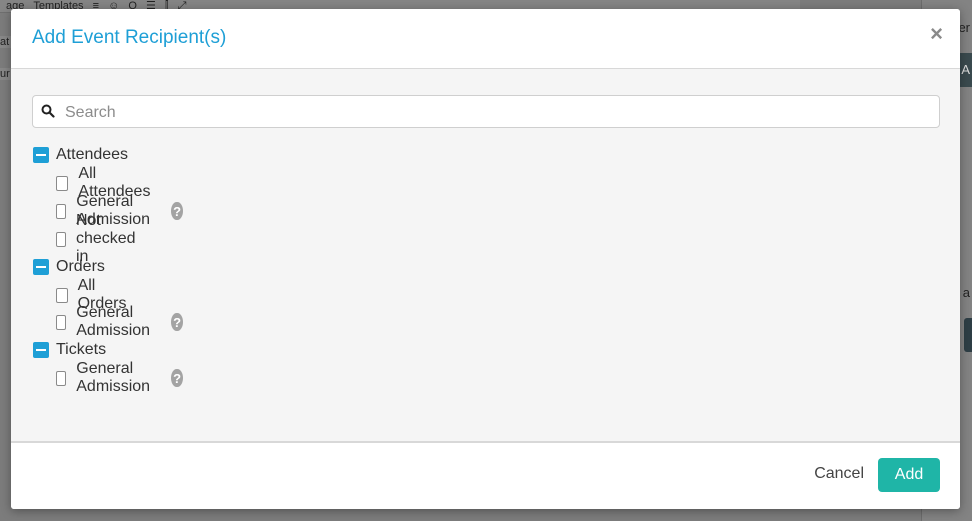 The image size is (972, 521). I want to click on list-item: Not checked in, so click(98, 238).